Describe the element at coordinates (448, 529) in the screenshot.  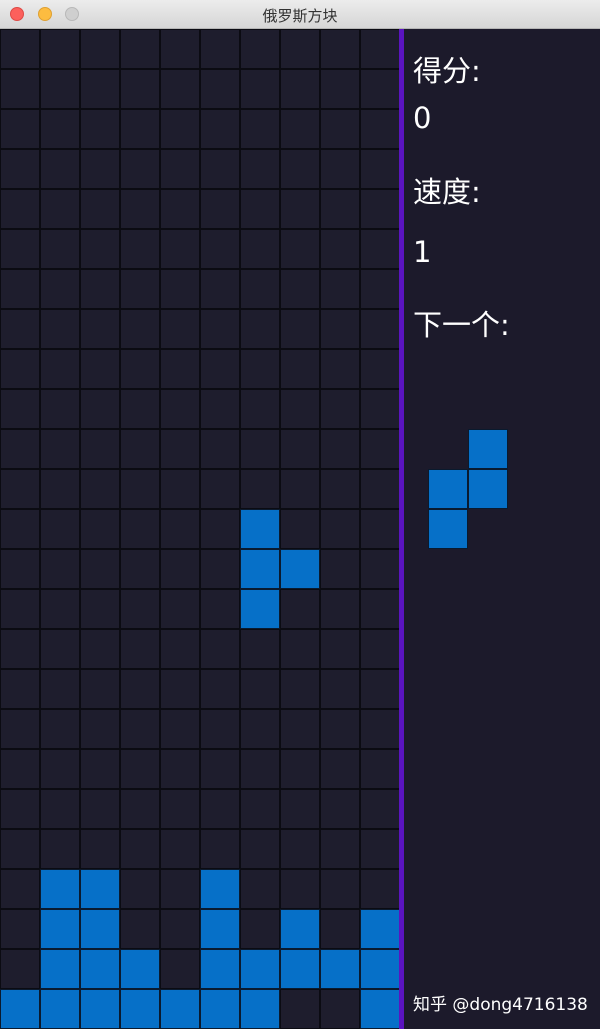
I see `next-piece-block` at that location.